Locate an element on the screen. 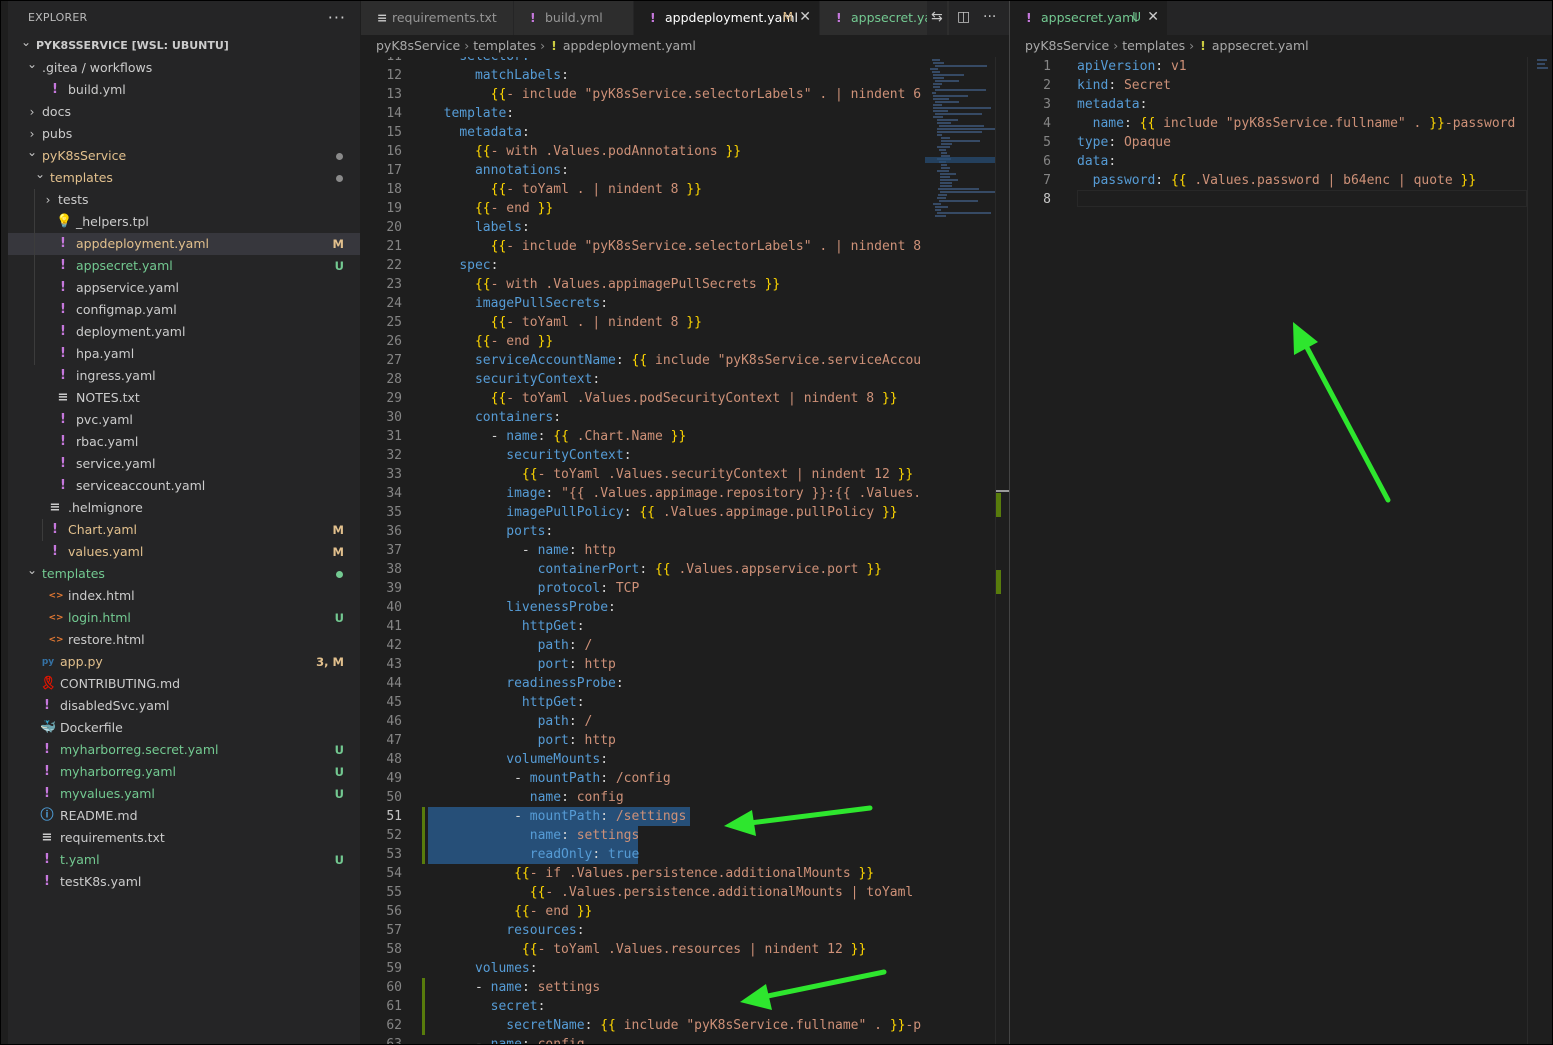 Image resolution: width=1553 pixels, height=1045 pixels. code-line: 11 selector: is located at coordinates (641, 61).